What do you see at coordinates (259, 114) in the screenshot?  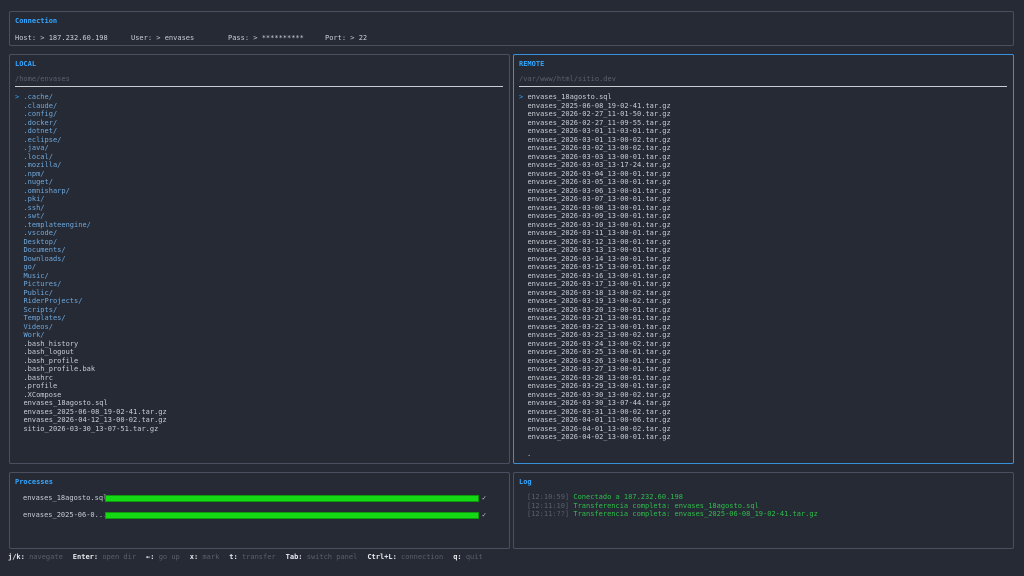 I see `directory-item: .config/` at bounding box center [259, 114].